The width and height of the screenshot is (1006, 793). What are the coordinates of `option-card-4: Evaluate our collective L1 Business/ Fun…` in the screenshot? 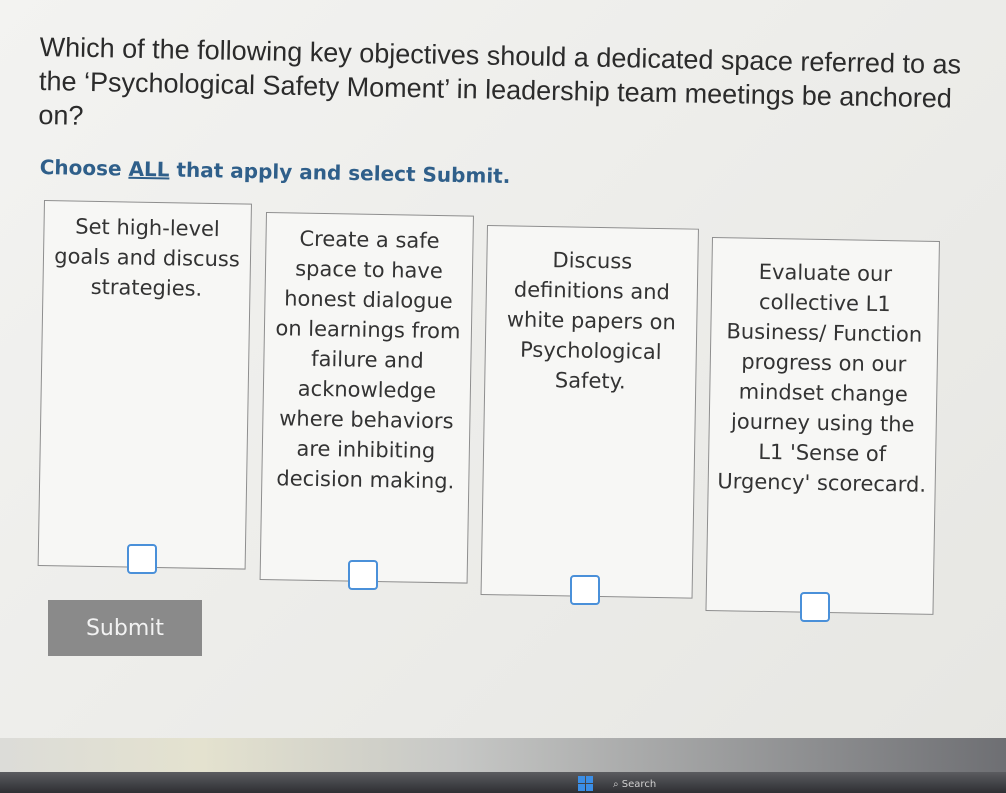 It's located at (822, 426).